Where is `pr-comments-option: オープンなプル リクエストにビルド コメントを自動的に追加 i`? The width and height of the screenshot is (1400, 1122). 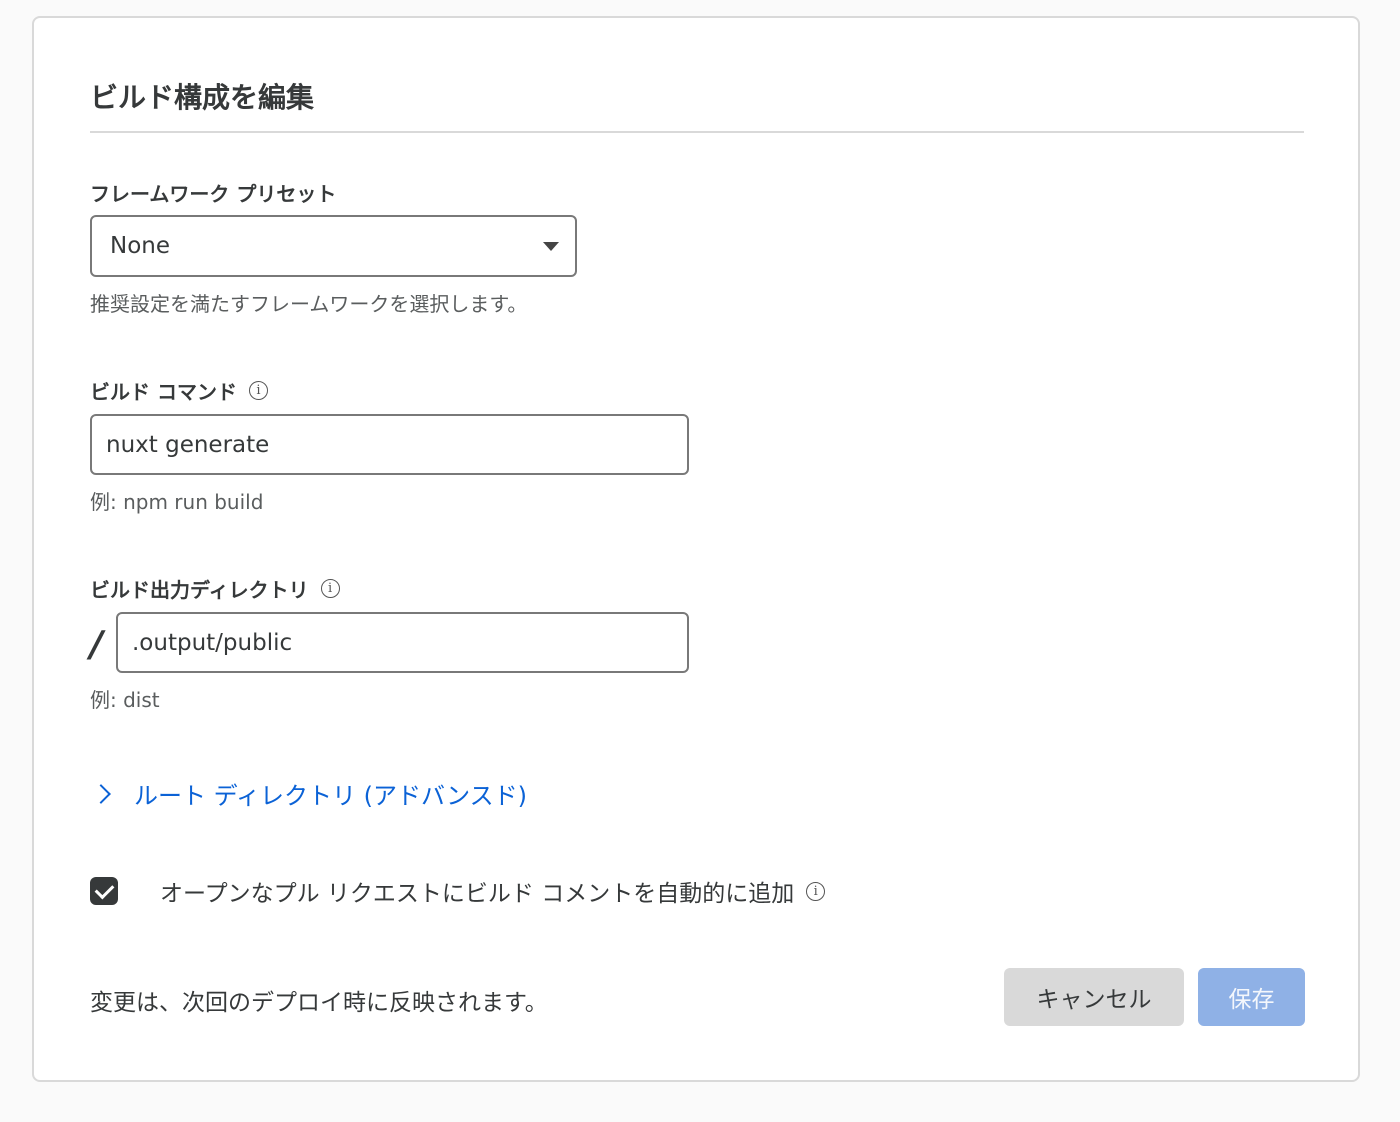 pr-comments-option: オープンなプル リクエストにビルド コメントを自動的に追加 i is located at coordinates (458, 891).